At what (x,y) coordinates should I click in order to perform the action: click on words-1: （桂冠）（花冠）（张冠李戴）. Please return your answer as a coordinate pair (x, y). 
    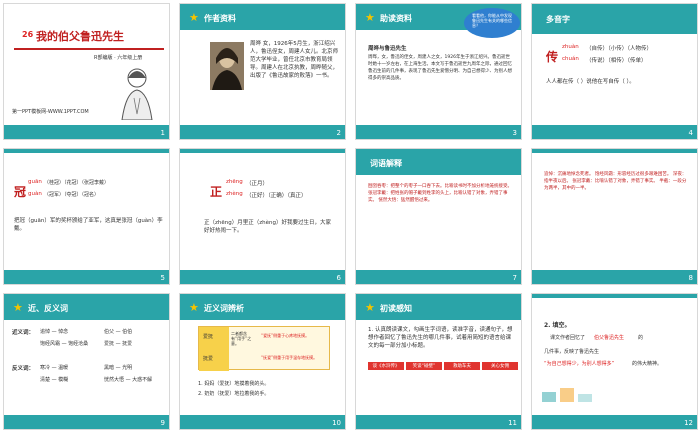
    Looking at the image, I should click on (77, 183).